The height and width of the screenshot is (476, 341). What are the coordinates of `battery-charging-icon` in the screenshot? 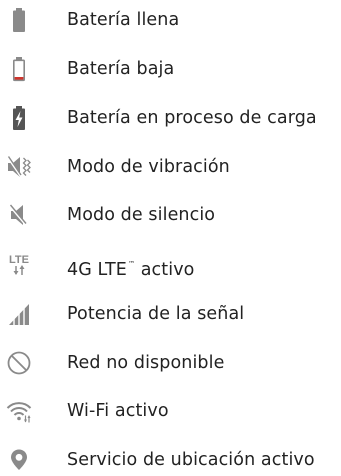 It's located at (19, 118).